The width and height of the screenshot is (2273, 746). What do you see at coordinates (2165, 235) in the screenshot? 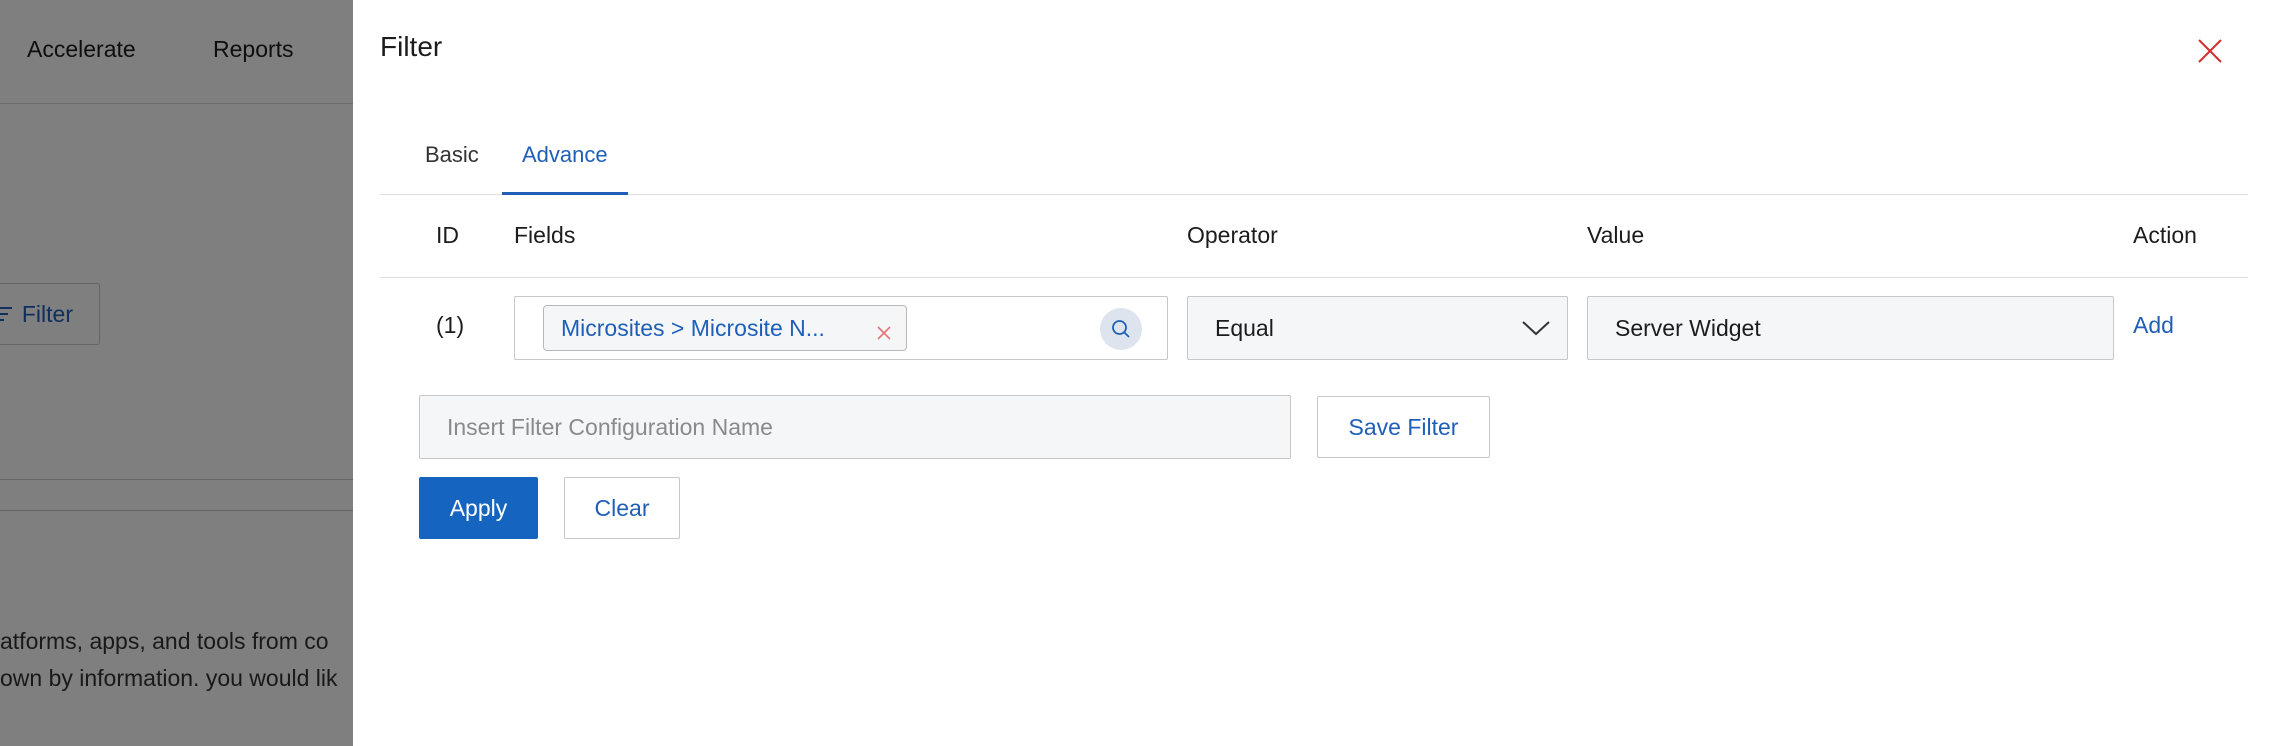
I see `header-action: Action` at bounding box center [2165, 235].